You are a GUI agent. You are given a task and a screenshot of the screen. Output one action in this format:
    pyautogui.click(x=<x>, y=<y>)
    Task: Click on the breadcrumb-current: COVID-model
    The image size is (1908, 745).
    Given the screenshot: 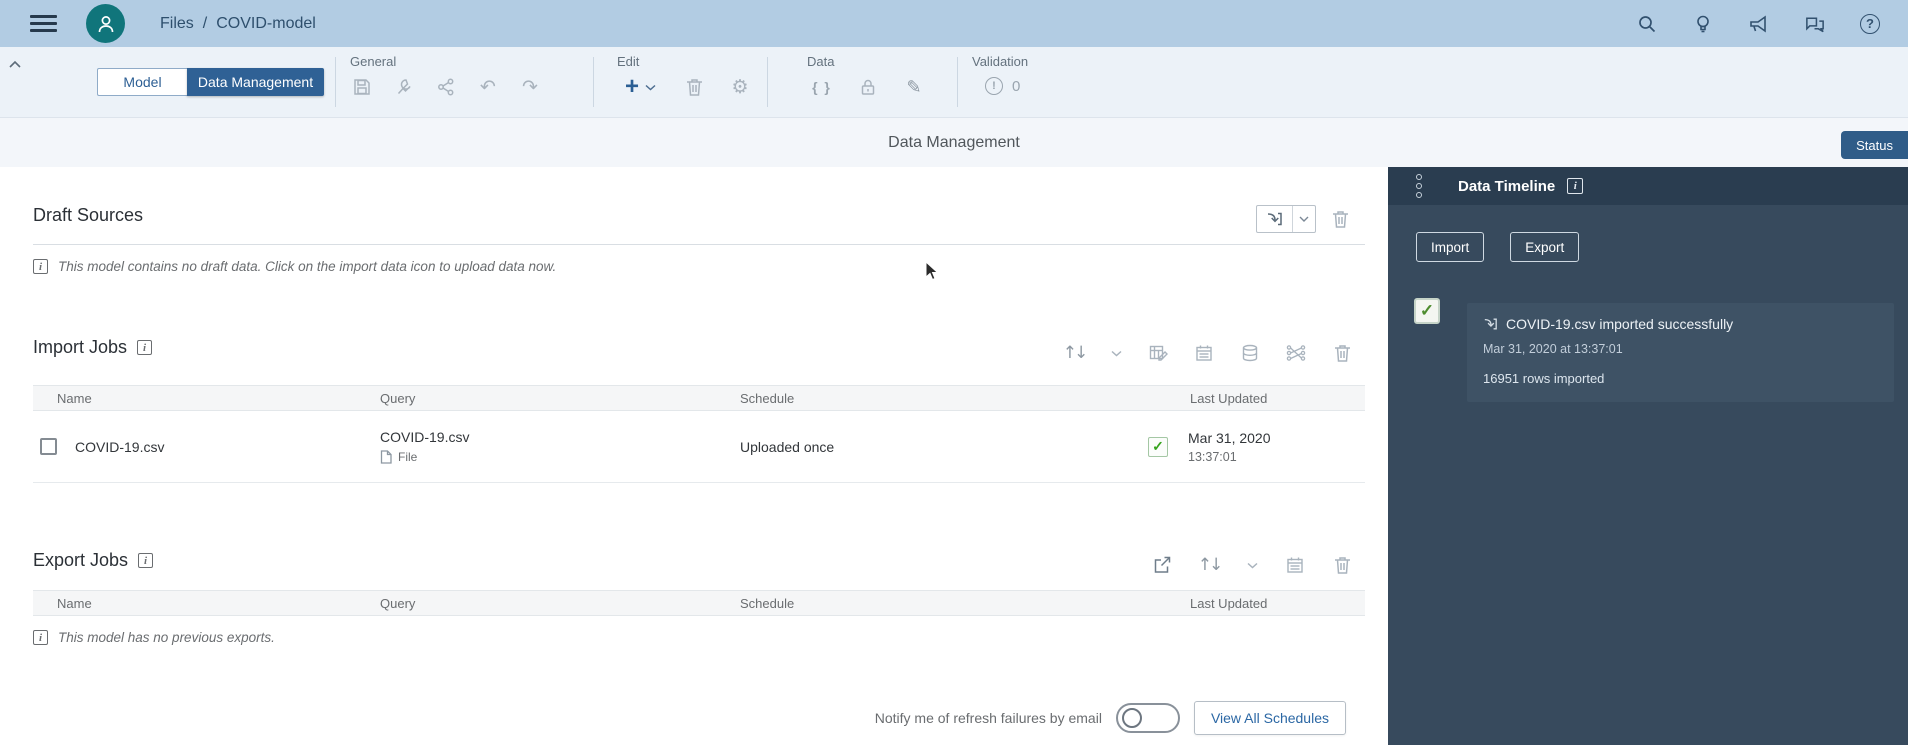 What is the action you would take?
    pyautogui.click(x=266, y=23)
    